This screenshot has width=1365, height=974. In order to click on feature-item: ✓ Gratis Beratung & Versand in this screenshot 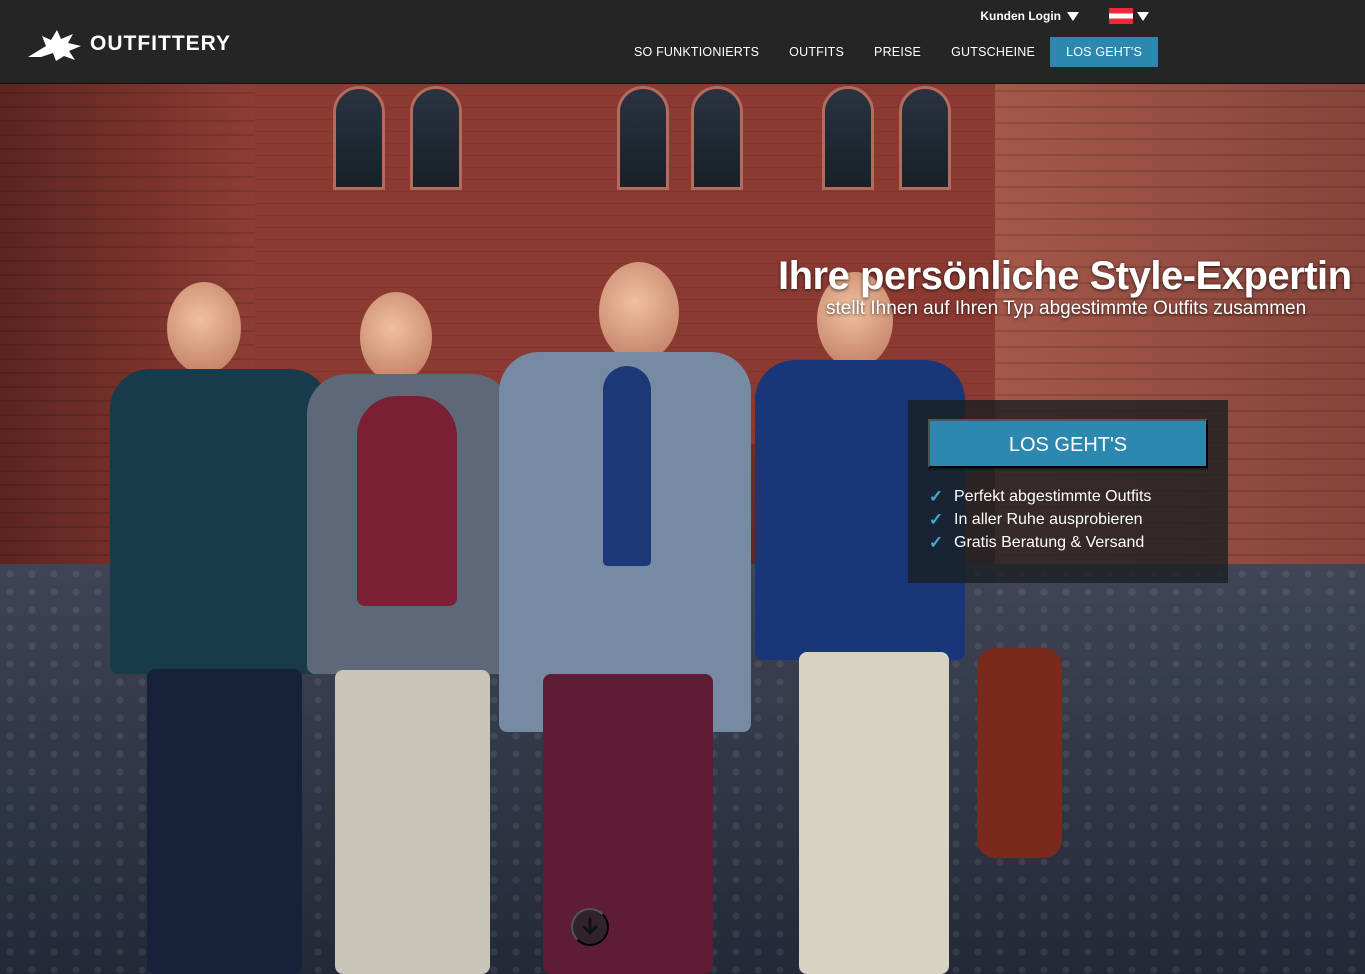, I will do `click(1039, 542)`.